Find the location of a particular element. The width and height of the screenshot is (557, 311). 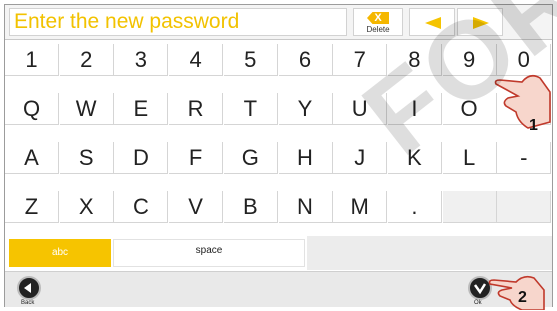

keyboard-row: QWERTYUIOP is located at coordinates (278, 109).